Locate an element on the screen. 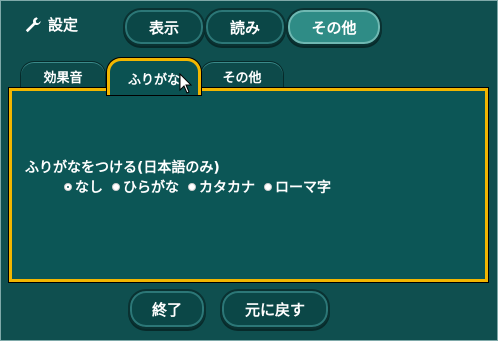  furigana-options: なし ひらがな カタカナ ローマ字 is located at coordinates (197, 187).